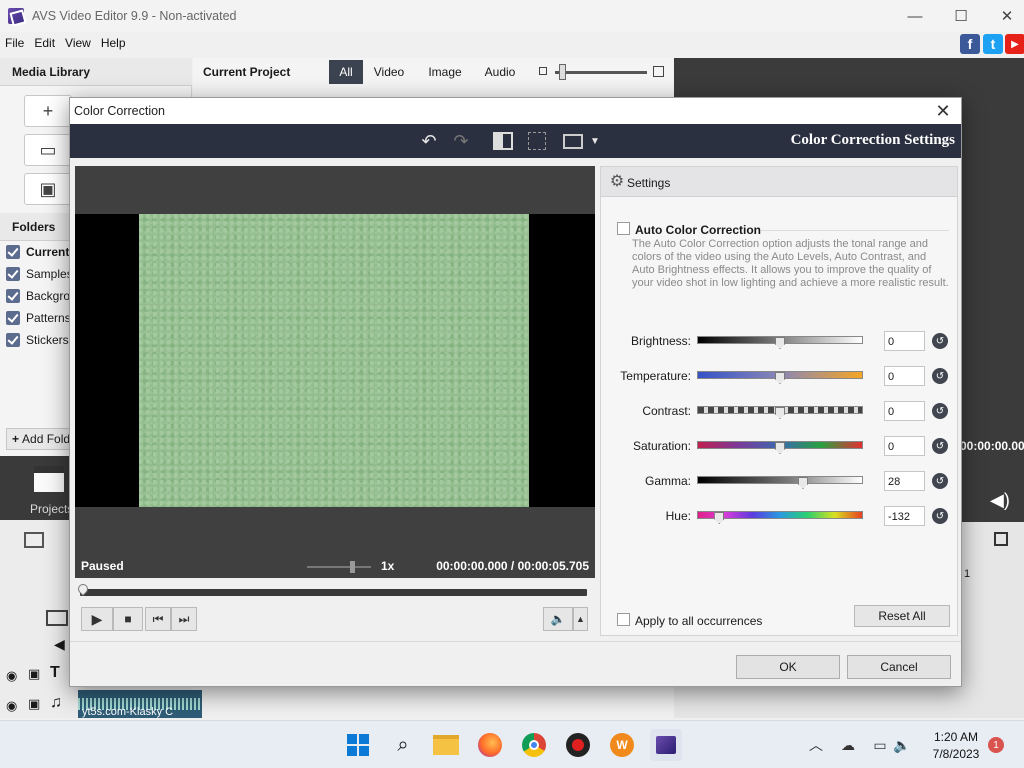 Image resolution: width=1024 pixels, height=768 pixels. I want to click on folder-stickers: Stickers, so click(37, 340).